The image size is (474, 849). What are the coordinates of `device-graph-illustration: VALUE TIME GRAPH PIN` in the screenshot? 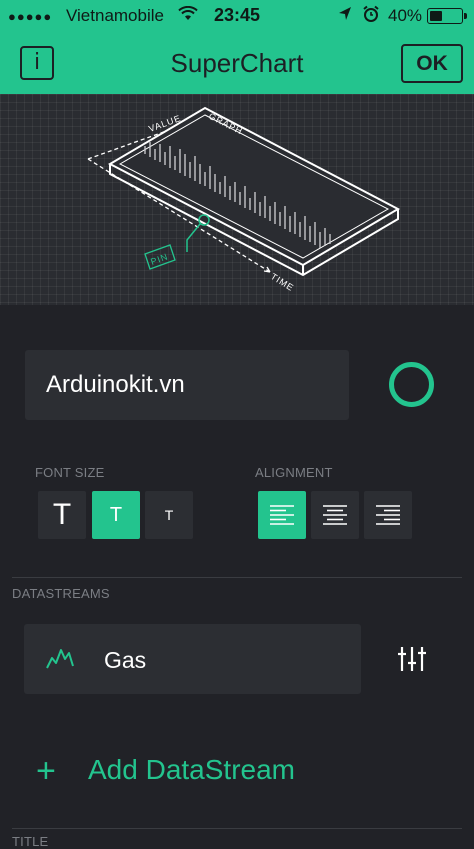 It's located at (244, 199).